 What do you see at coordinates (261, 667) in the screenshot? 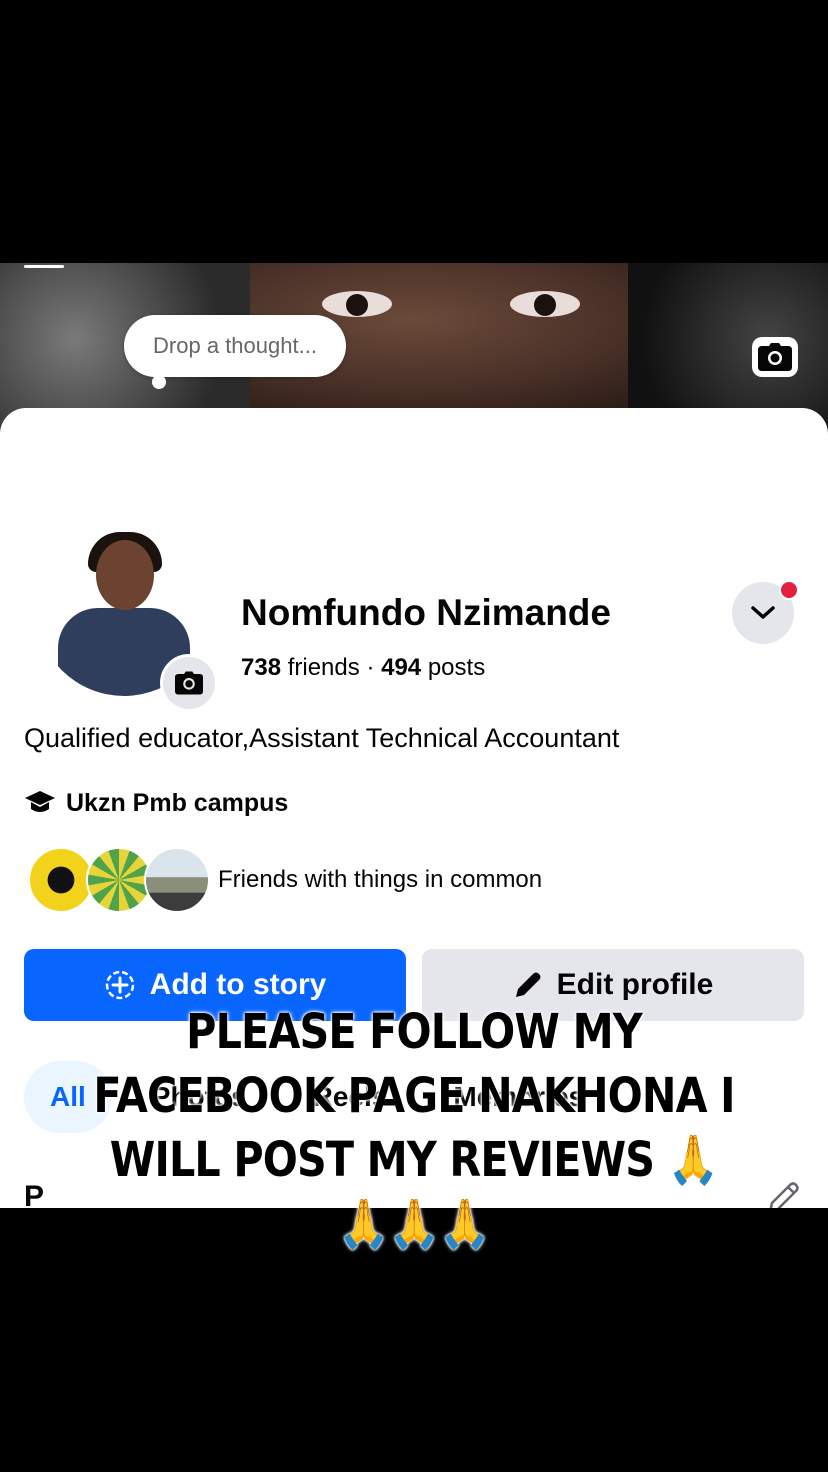
I see `friends-count: 738` at bounding box center [261, 667].